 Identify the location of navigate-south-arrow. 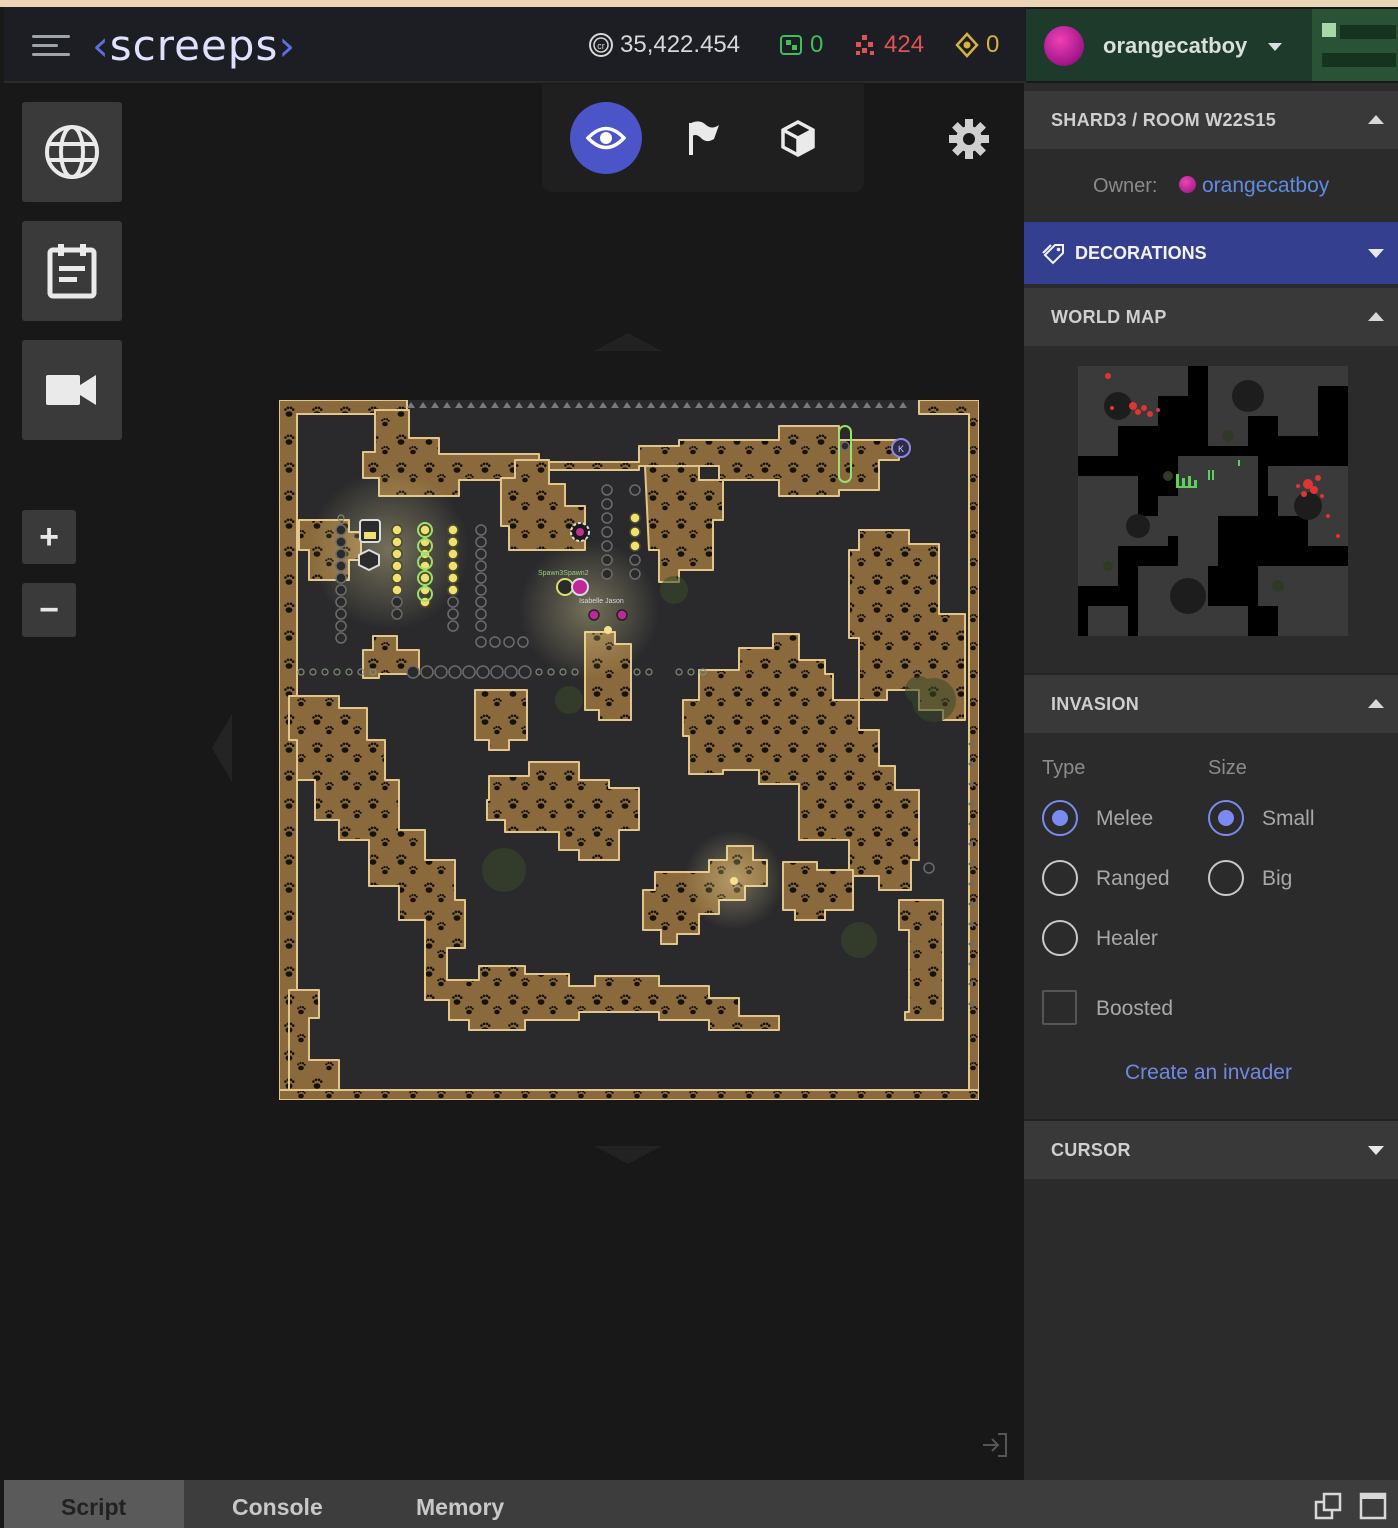
(628, 1155).